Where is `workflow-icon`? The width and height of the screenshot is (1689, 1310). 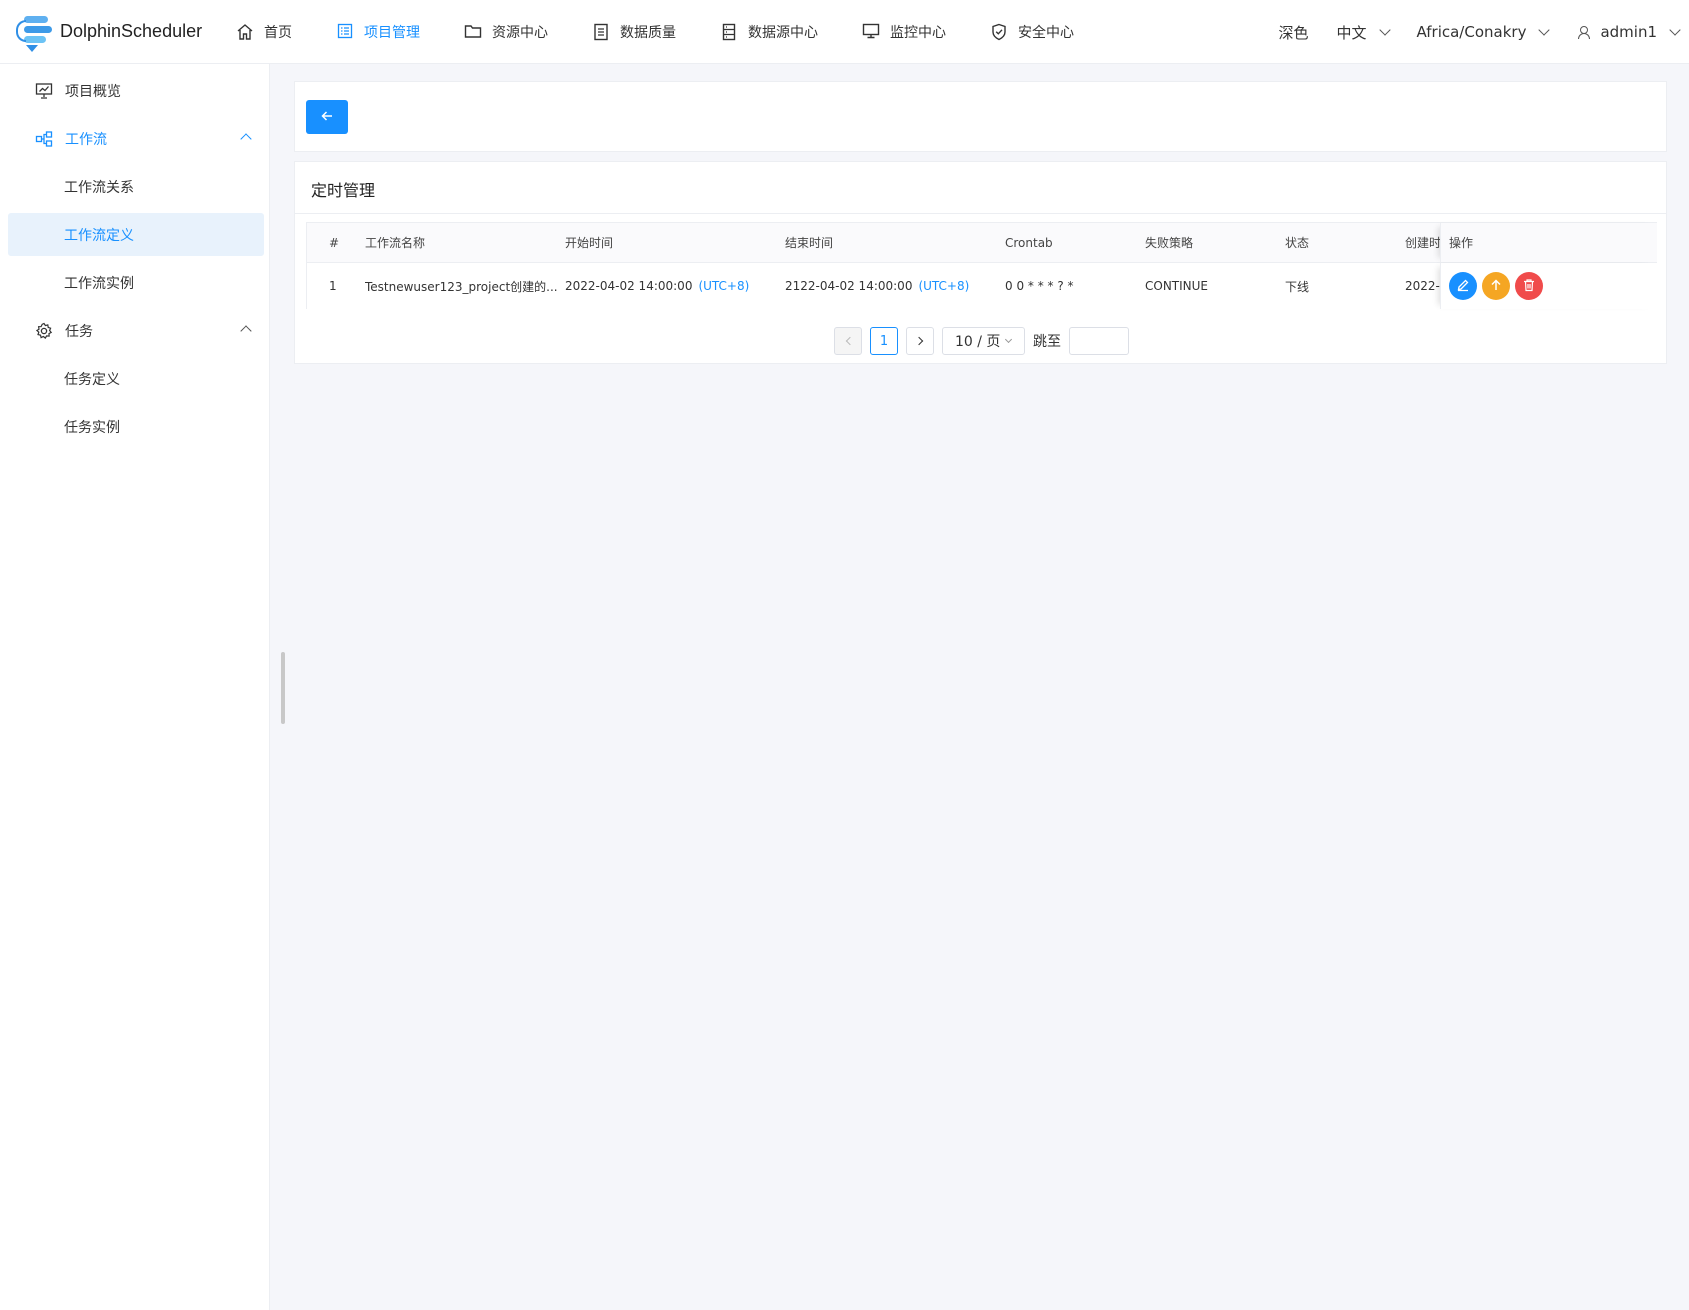
workflow-icon is located at coordinates (44, 139).